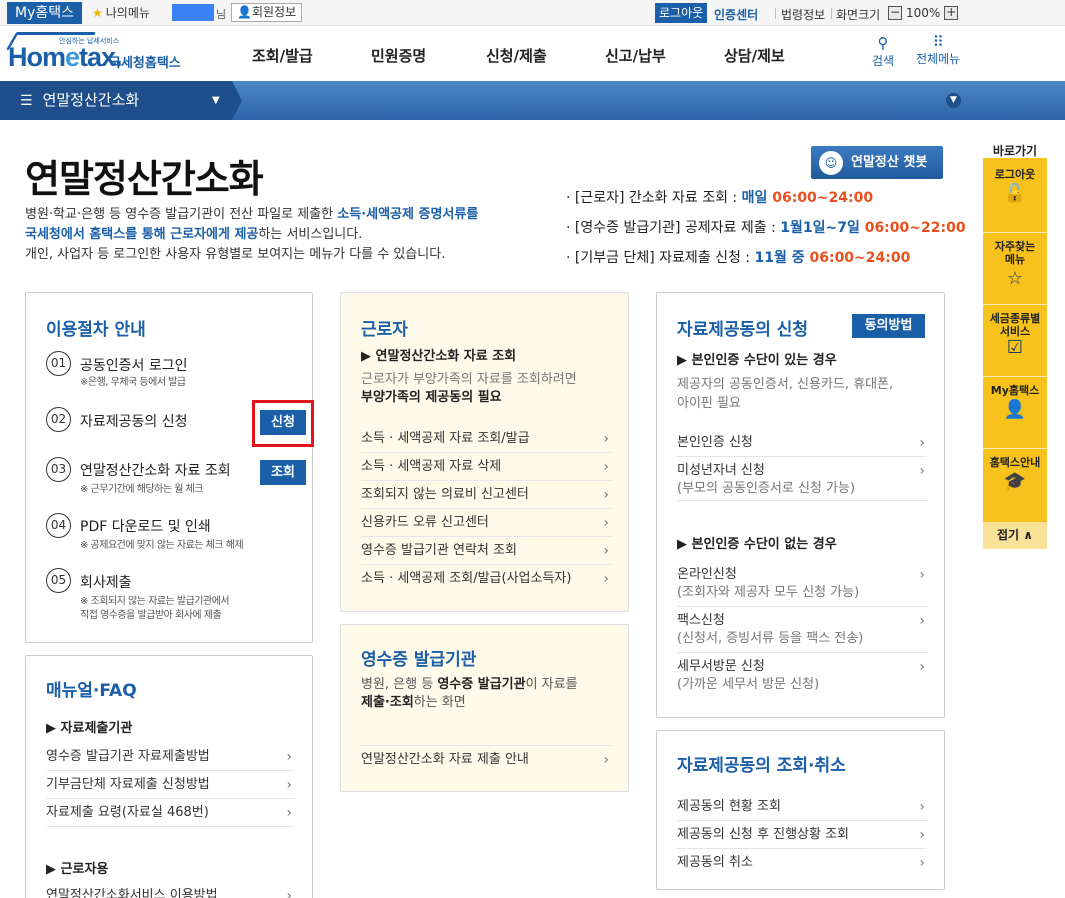 This screenshot has width=1065, height=898. I want to click on section-heading: ▶ 연말정산간소화 자료 조회, so click(439, 356).